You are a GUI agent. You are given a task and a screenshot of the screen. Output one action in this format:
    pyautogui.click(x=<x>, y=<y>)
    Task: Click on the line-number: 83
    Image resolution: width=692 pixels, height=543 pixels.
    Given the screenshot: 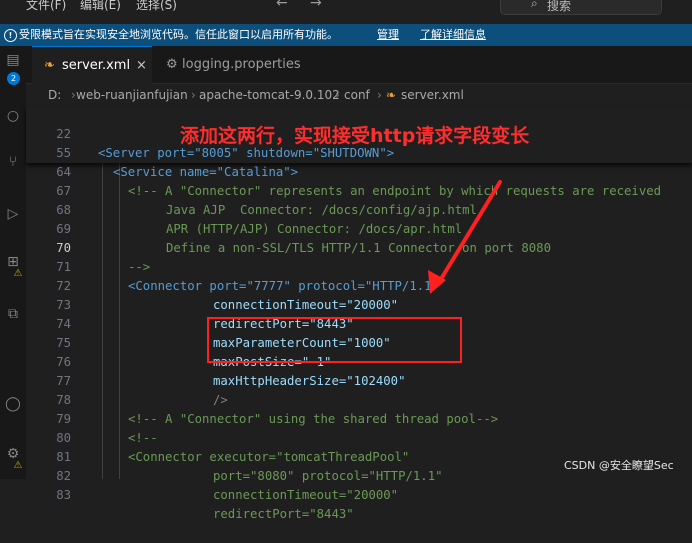 What is the action you would take?
    pyautogui.click(x=63, y=495)
    